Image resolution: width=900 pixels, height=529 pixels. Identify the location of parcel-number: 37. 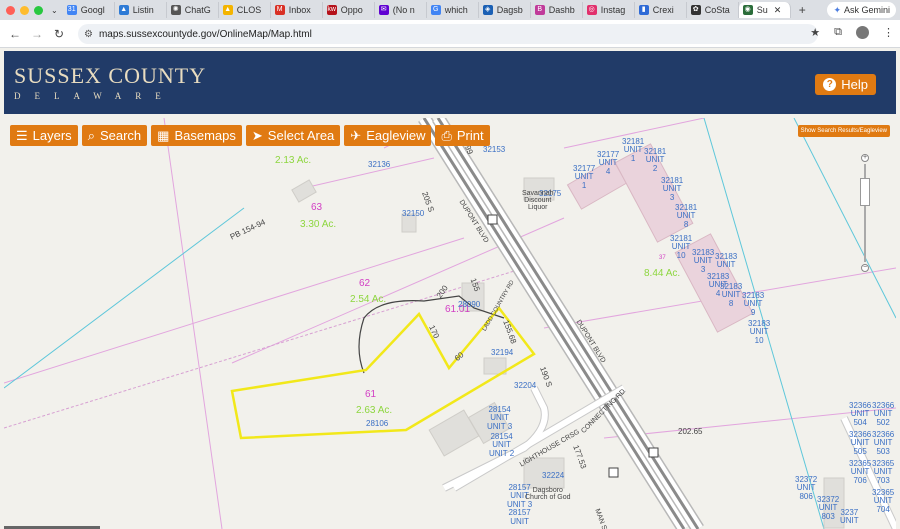
(662, 258).